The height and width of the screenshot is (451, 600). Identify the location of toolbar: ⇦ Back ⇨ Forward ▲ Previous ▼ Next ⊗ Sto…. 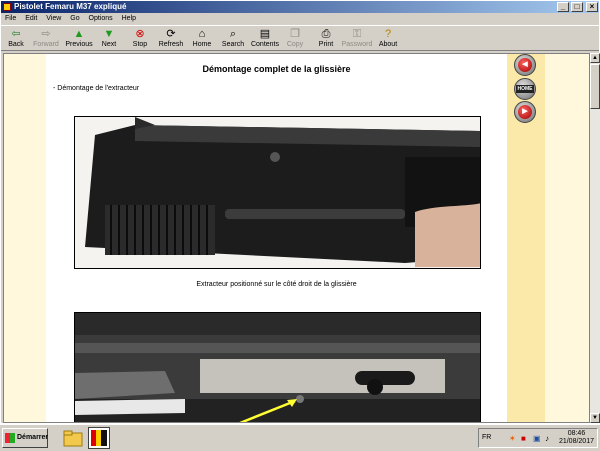
(300, 38).